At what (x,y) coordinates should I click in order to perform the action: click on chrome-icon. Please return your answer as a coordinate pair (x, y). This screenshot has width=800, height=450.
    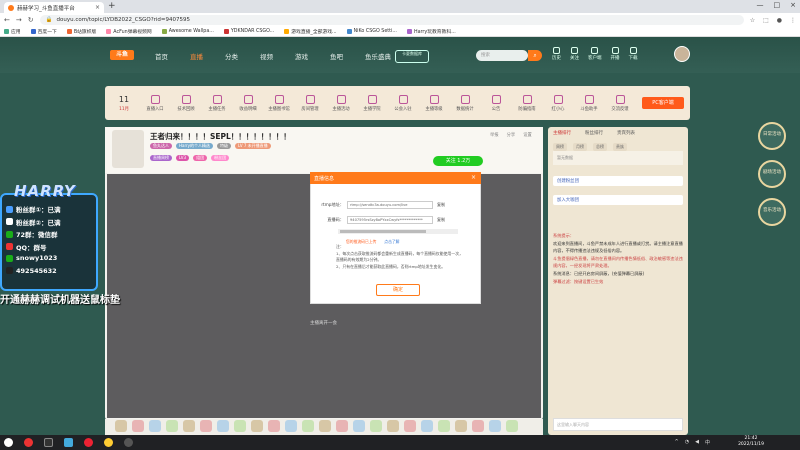
    Looking at the image, I should click on (108, 442).